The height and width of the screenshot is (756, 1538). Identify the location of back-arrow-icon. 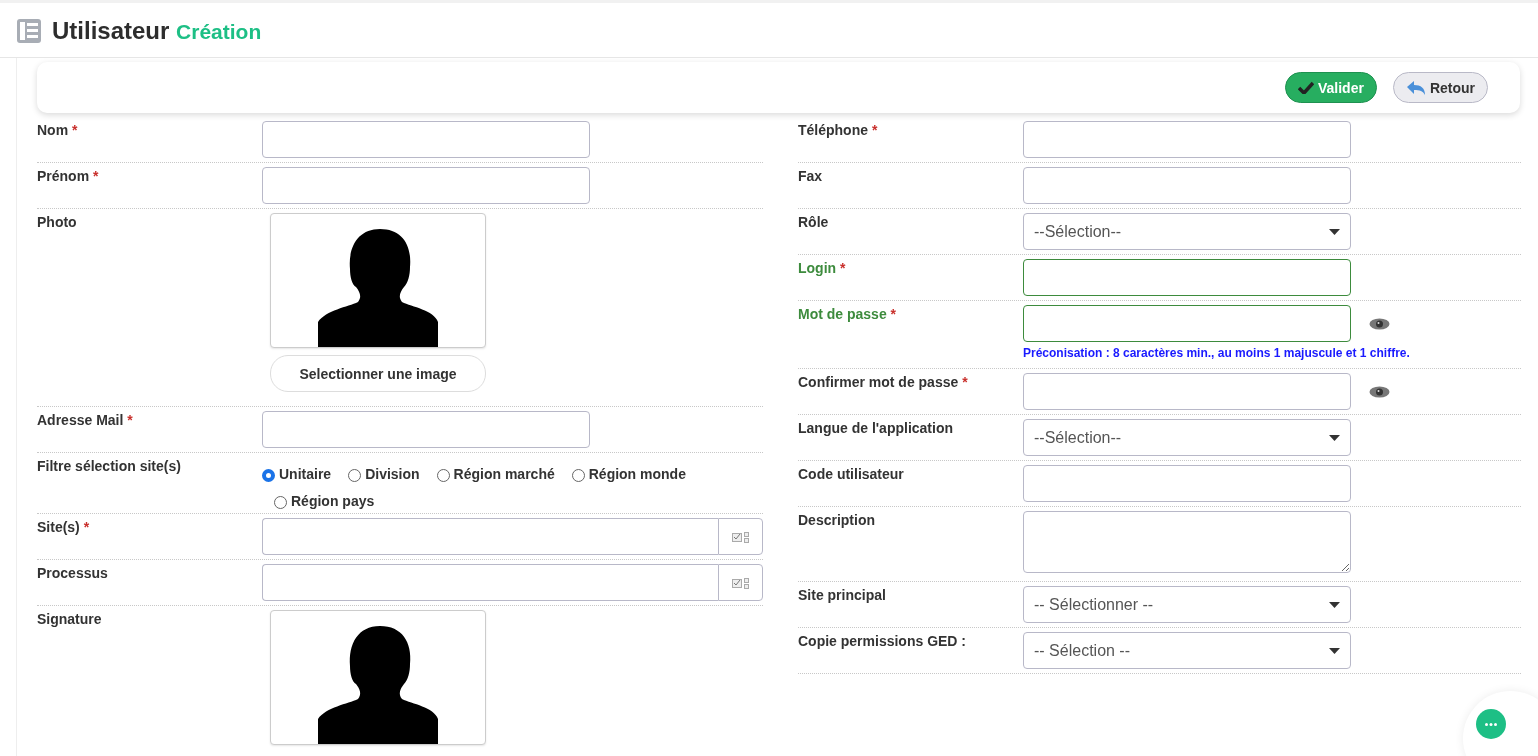
(1415, 87).